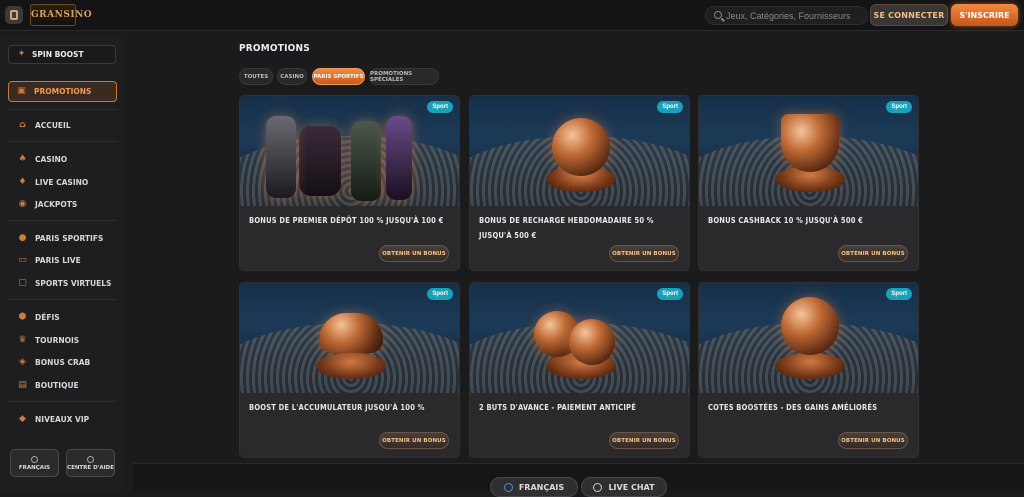  What do you see at coordinates (21, 91) in the screenshot?
I see `gift-icon: ▣` at bounding box center [21, 91].